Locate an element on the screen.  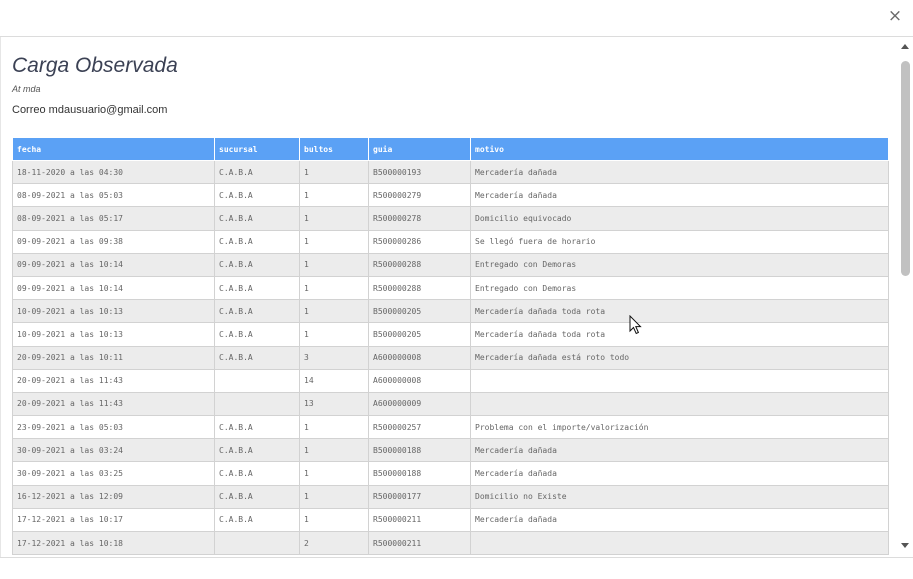
cell-guia: R500000286 is located at coordinates (419, 241).